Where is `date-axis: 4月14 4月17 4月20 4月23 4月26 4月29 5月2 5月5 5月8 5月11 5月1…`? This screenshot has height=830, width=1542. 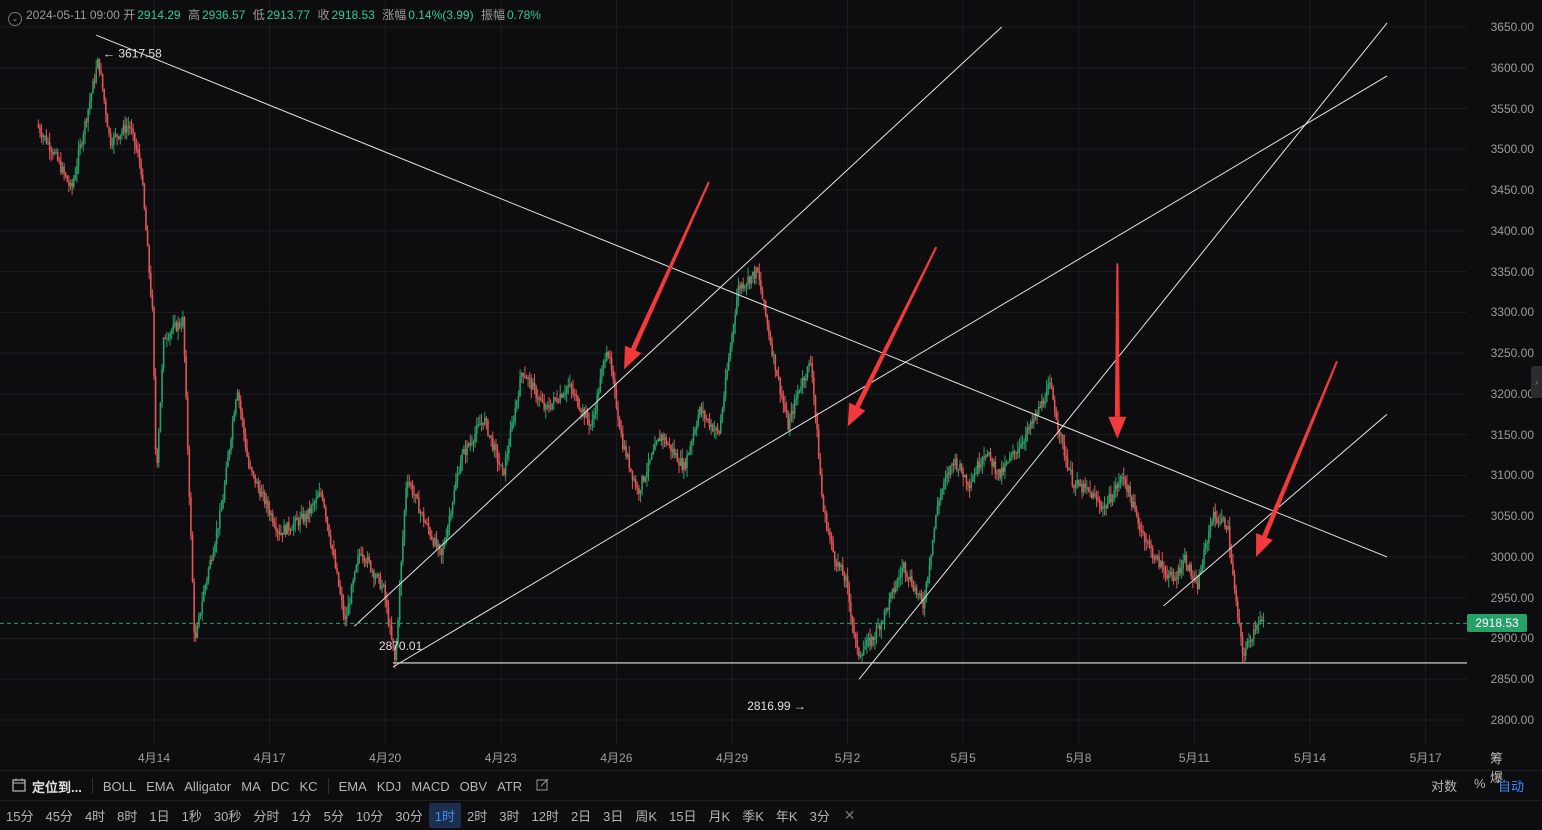 date-axis: 4月14 4月17 4月20 4月23 4月26 4月29 5月2 5月5 5月8 5月11 5月1… is located at coordinates (733, 756).